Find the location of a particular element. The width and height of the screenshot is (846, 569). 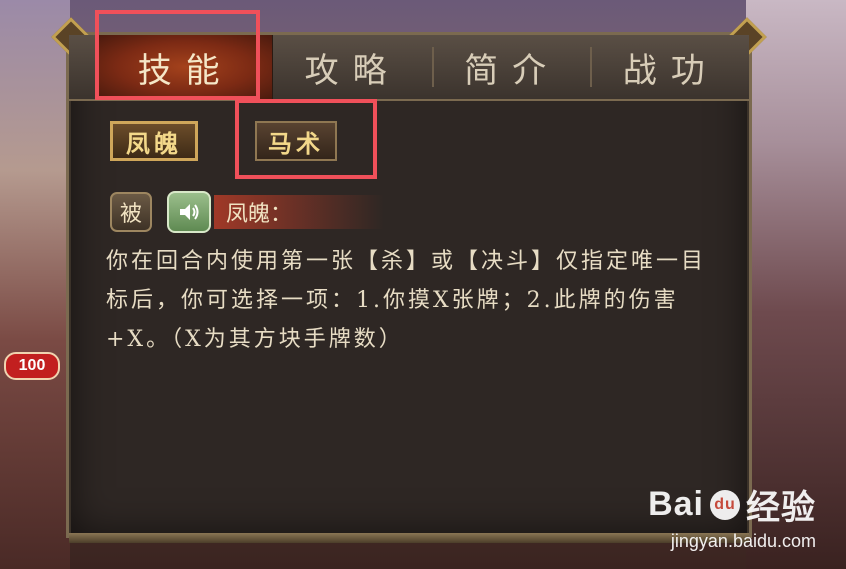

highlight-box-mashu-button is located at coordinates (306, 139).